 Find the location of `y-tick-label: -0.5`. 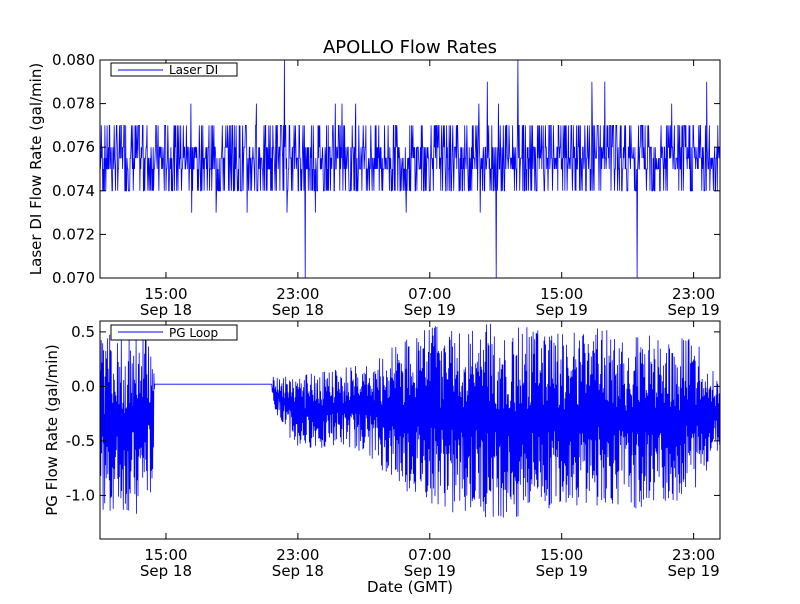

y-tick-label: -0.5 is located at coordinates (80, 441).